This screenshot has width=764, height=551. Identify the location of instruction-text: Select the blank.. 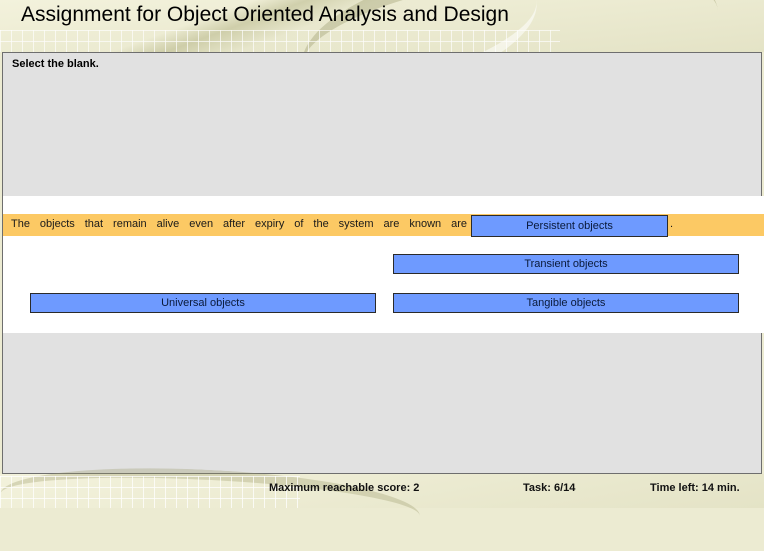
(55, 64).